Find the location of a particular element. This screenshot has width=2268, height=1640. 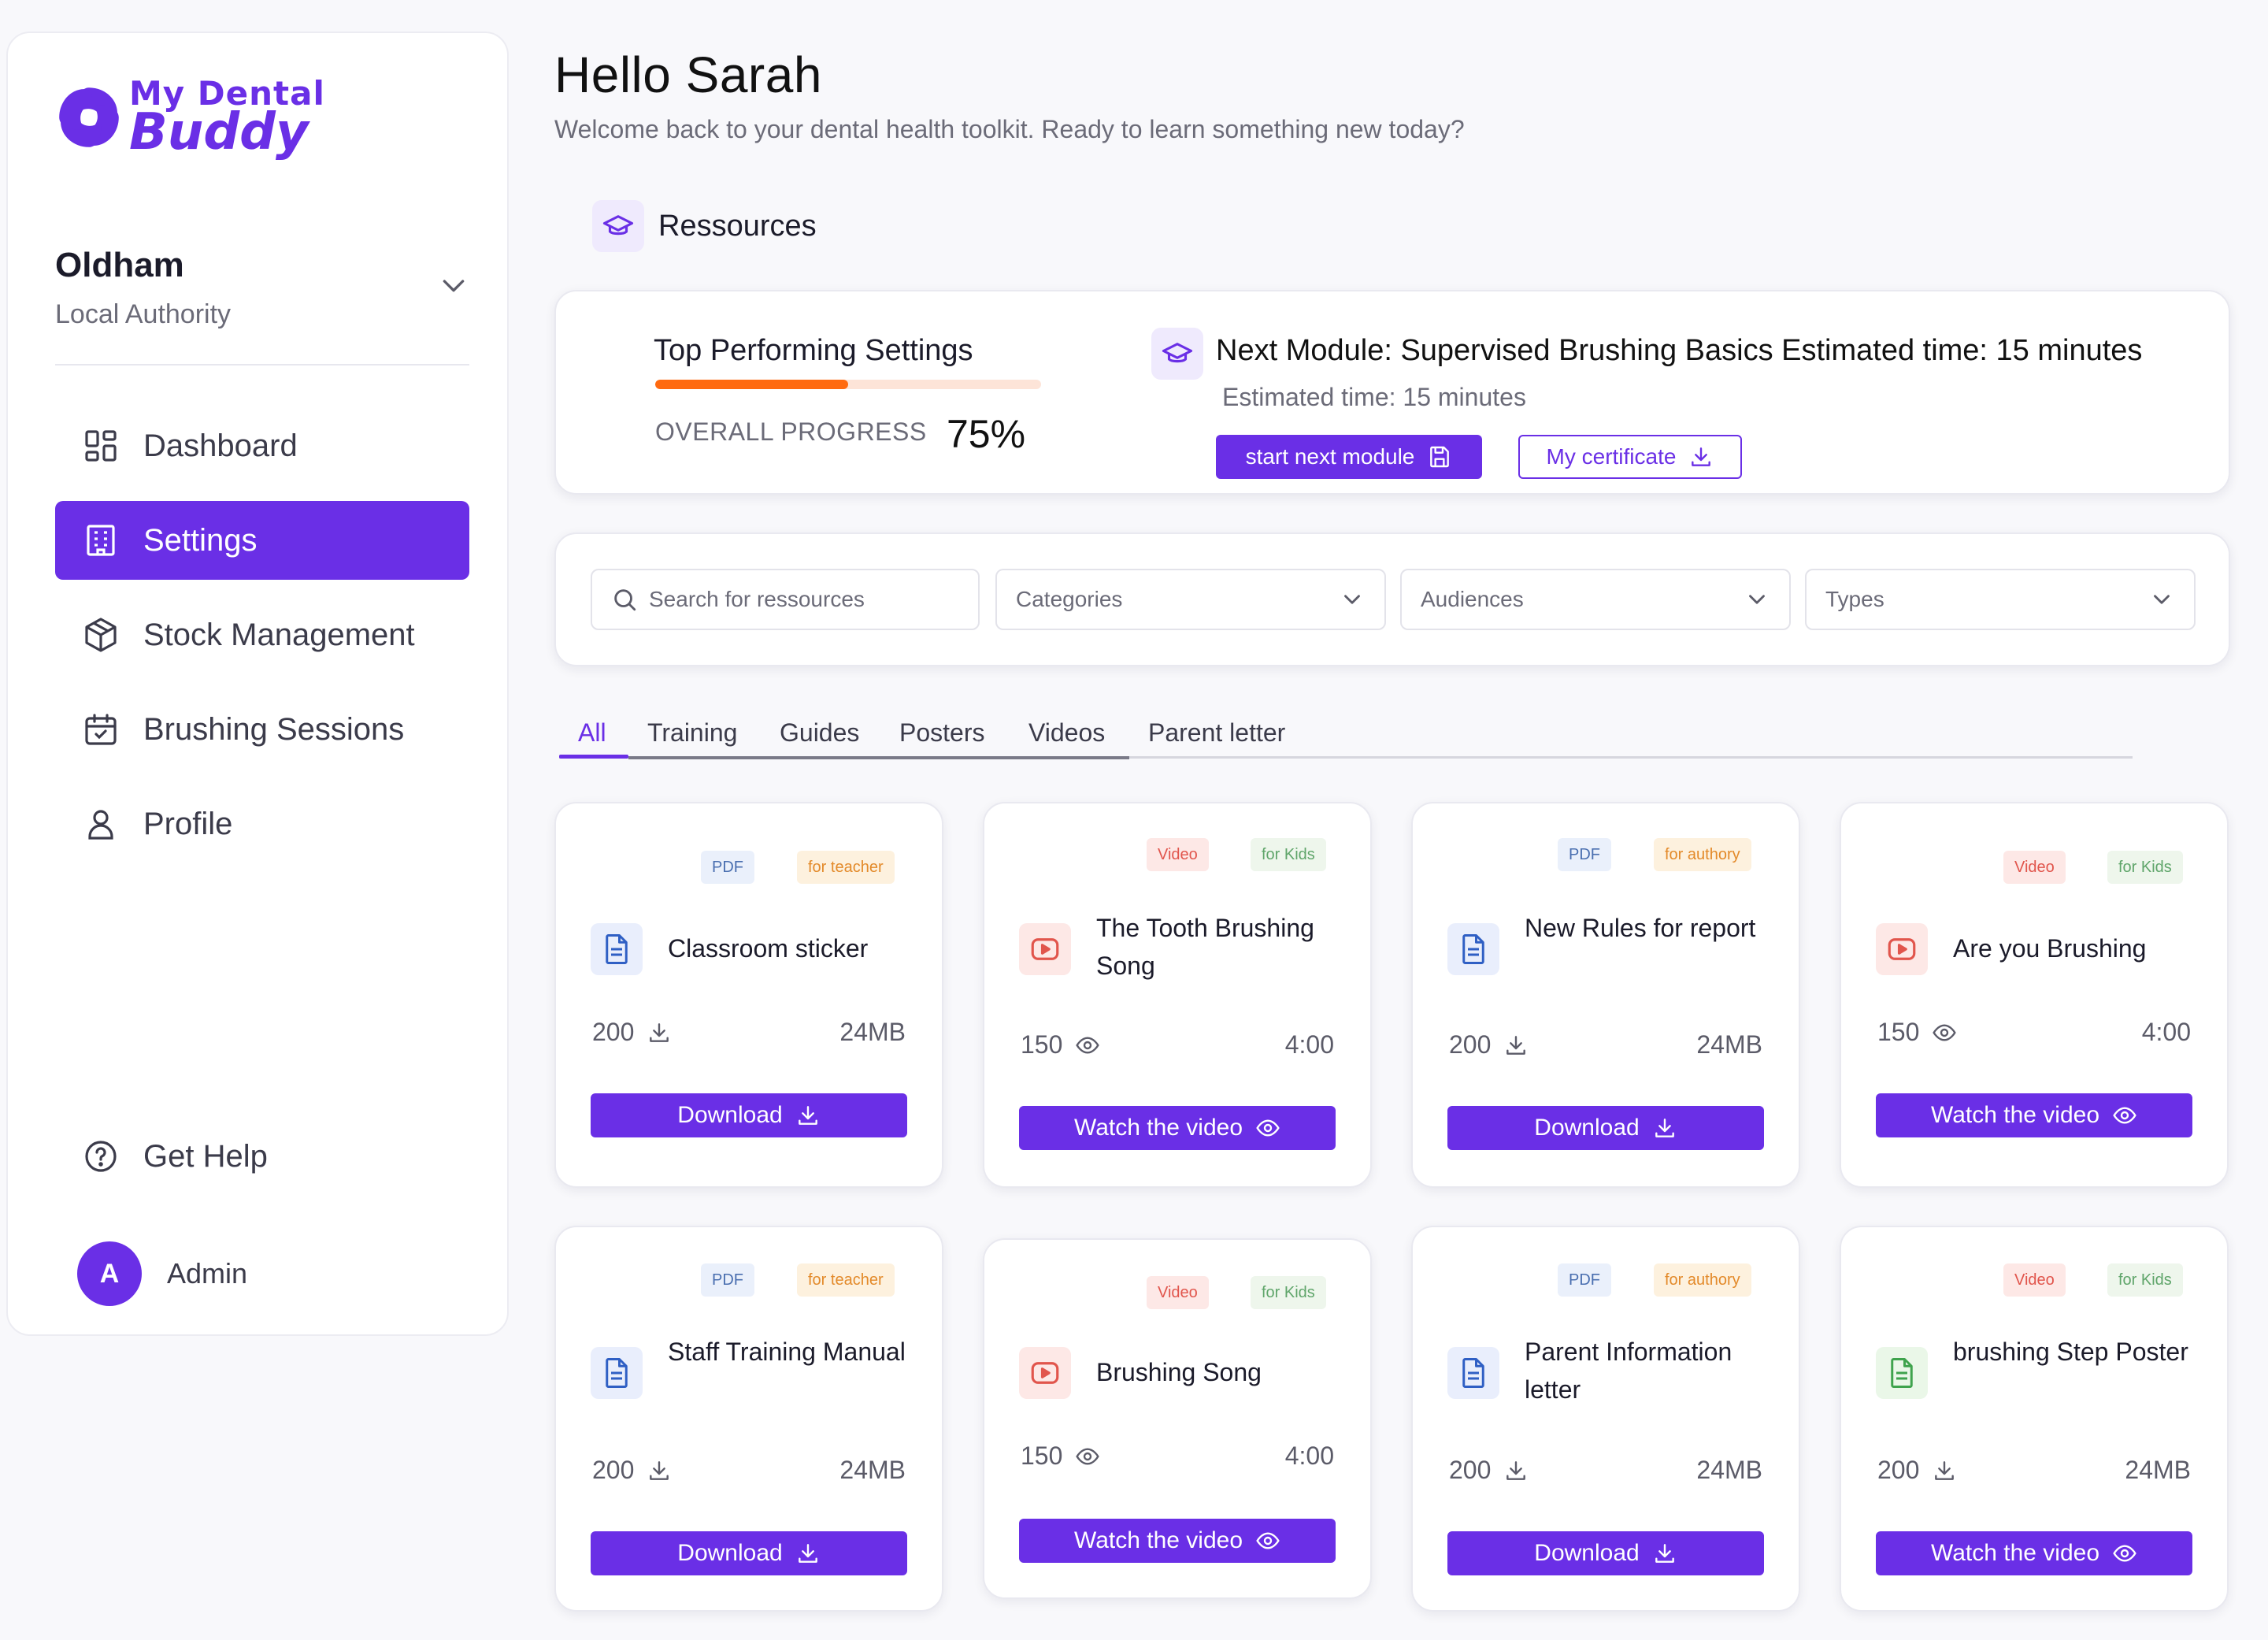

brand-line2: Buddy is located at coordinates (219, 132).